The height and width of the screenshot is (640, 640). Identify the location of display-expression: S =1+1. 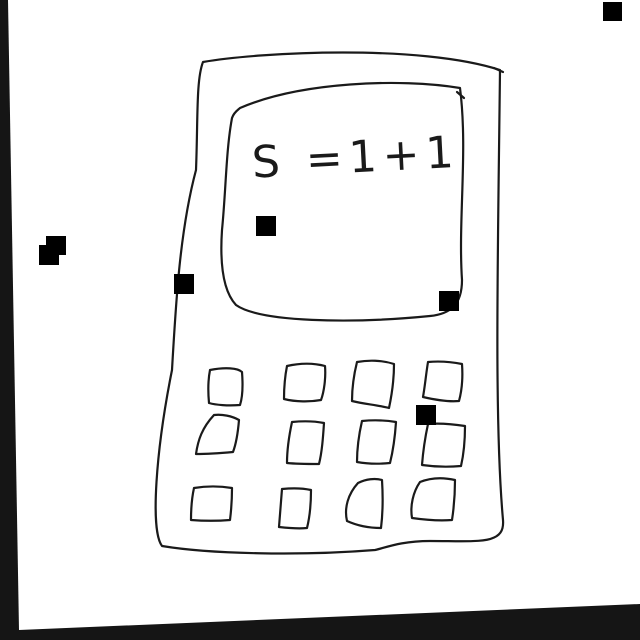
(356, 158).